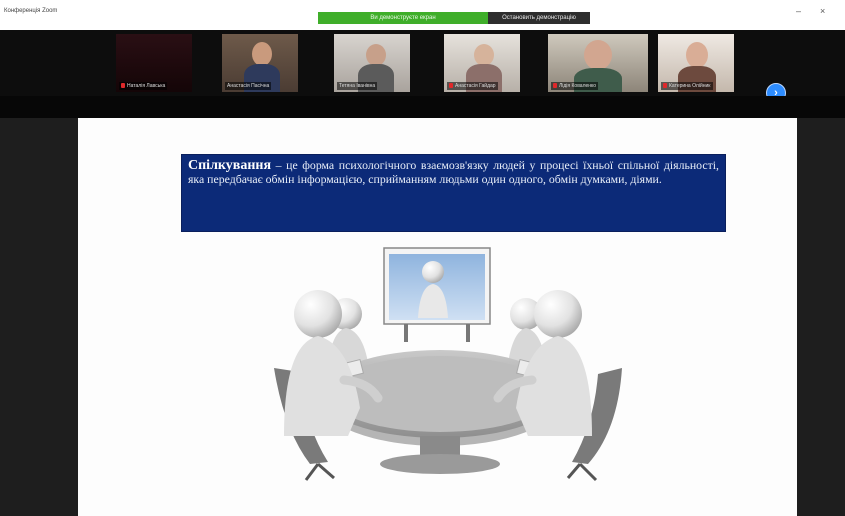  I want to click on left-margin, so click(39, 317).